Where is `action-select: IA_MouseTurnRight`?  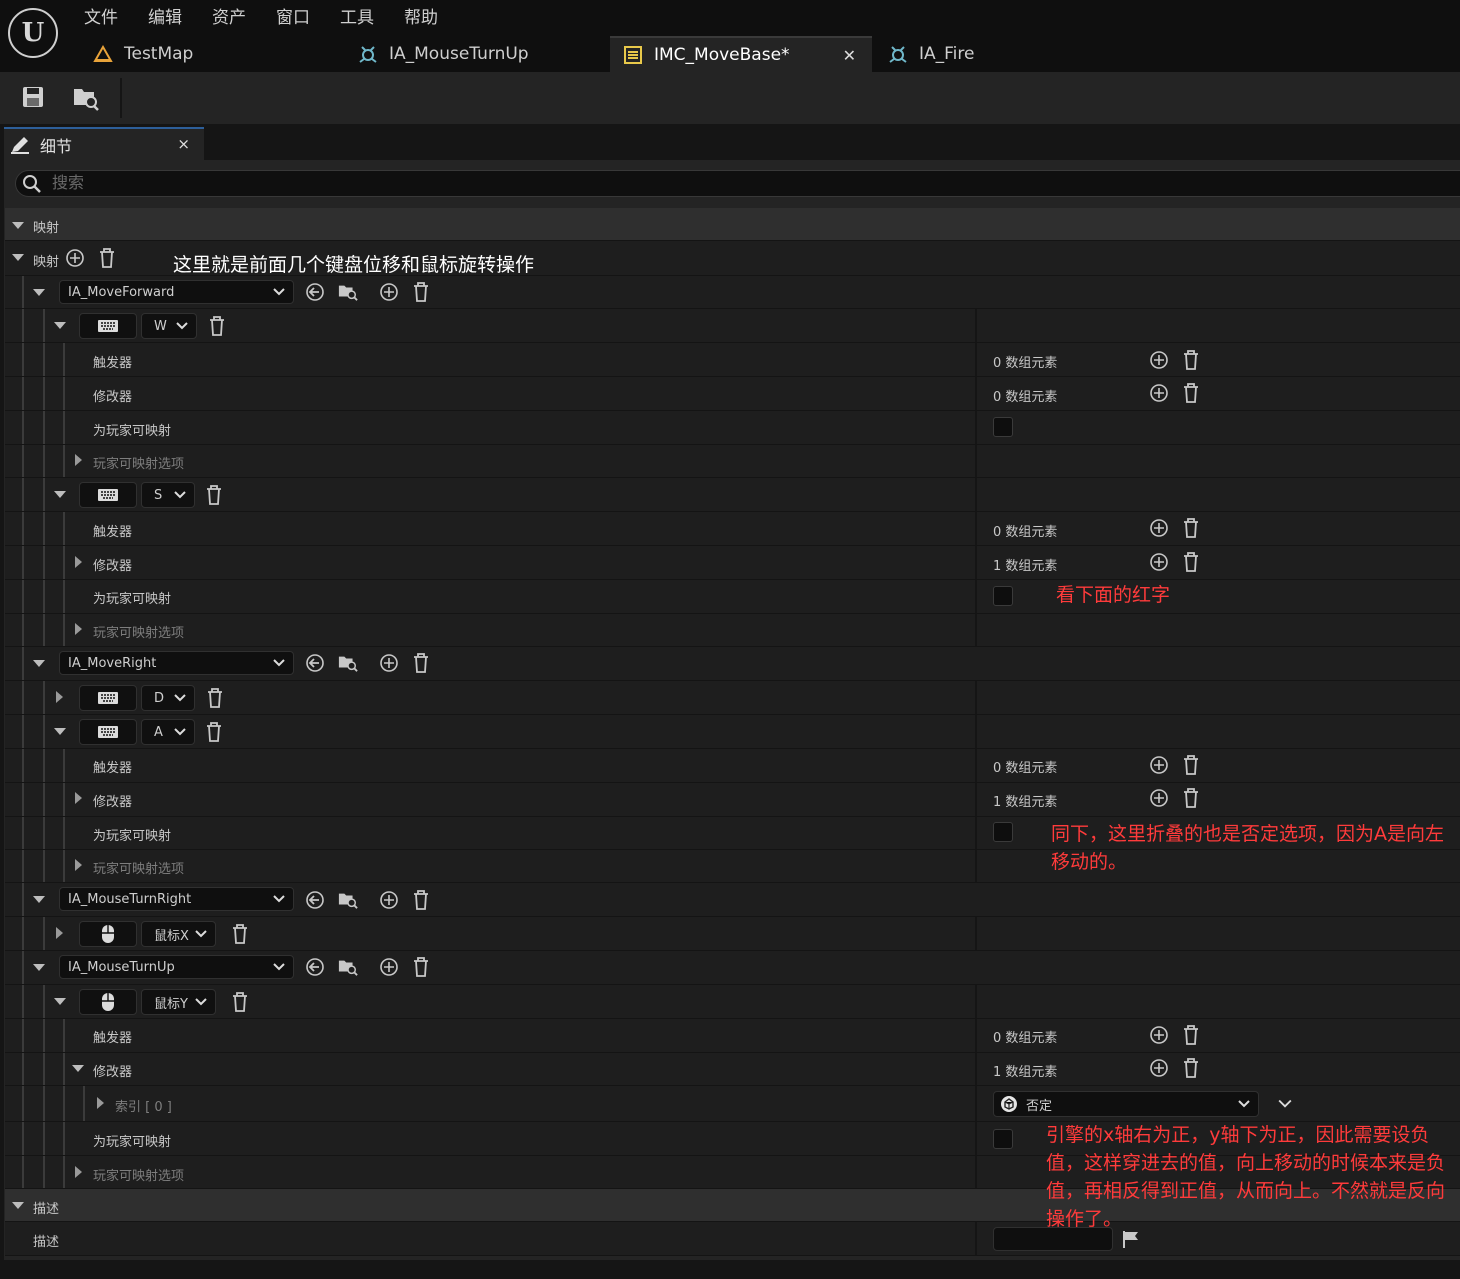 action-select: IA_MouseTurnRight is located at coordinates (176, 899).